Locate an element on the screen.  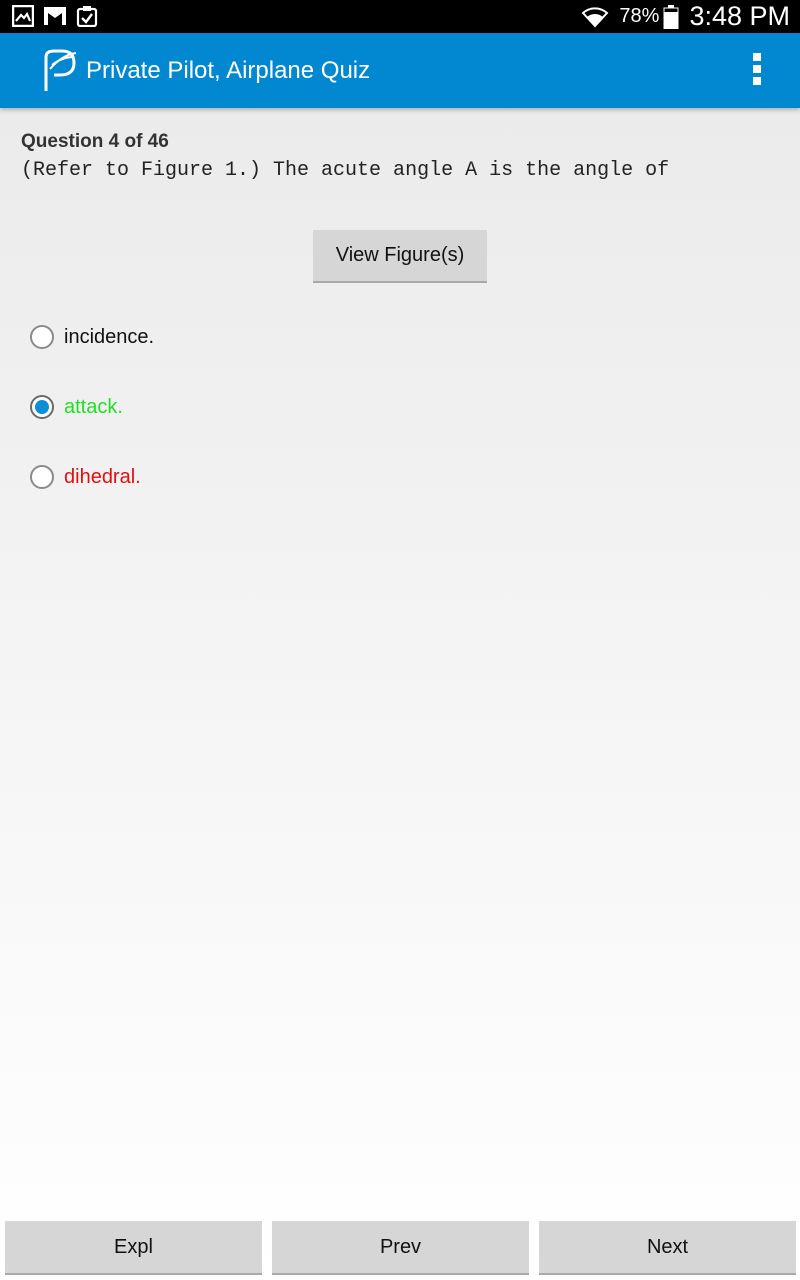
next-button: Next is located at coordinates (667, 1248).